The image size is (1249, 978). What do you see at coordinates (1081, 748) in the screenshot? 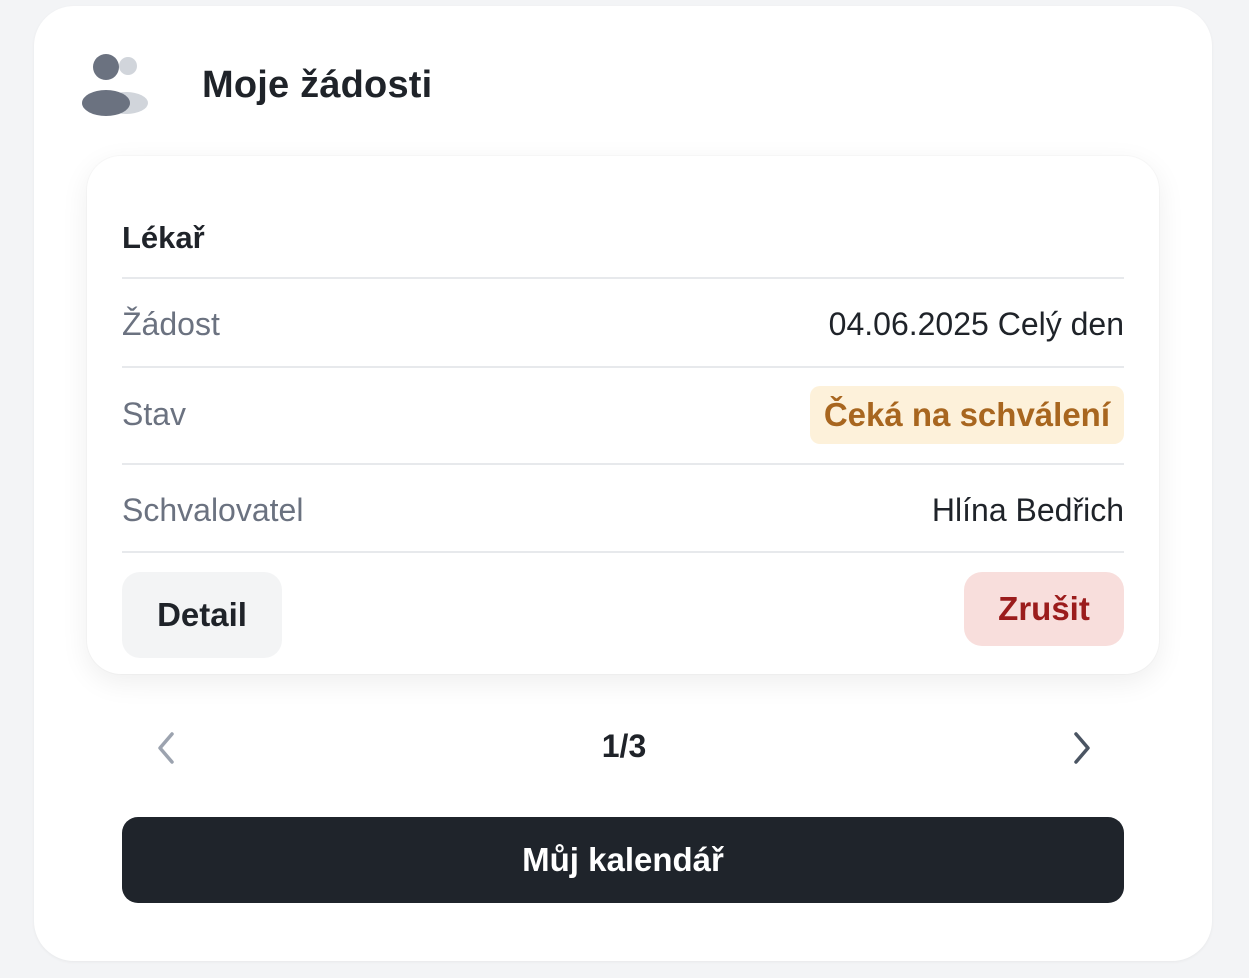
I see `chevron-right-icon` at bounding box center [1081, 748].